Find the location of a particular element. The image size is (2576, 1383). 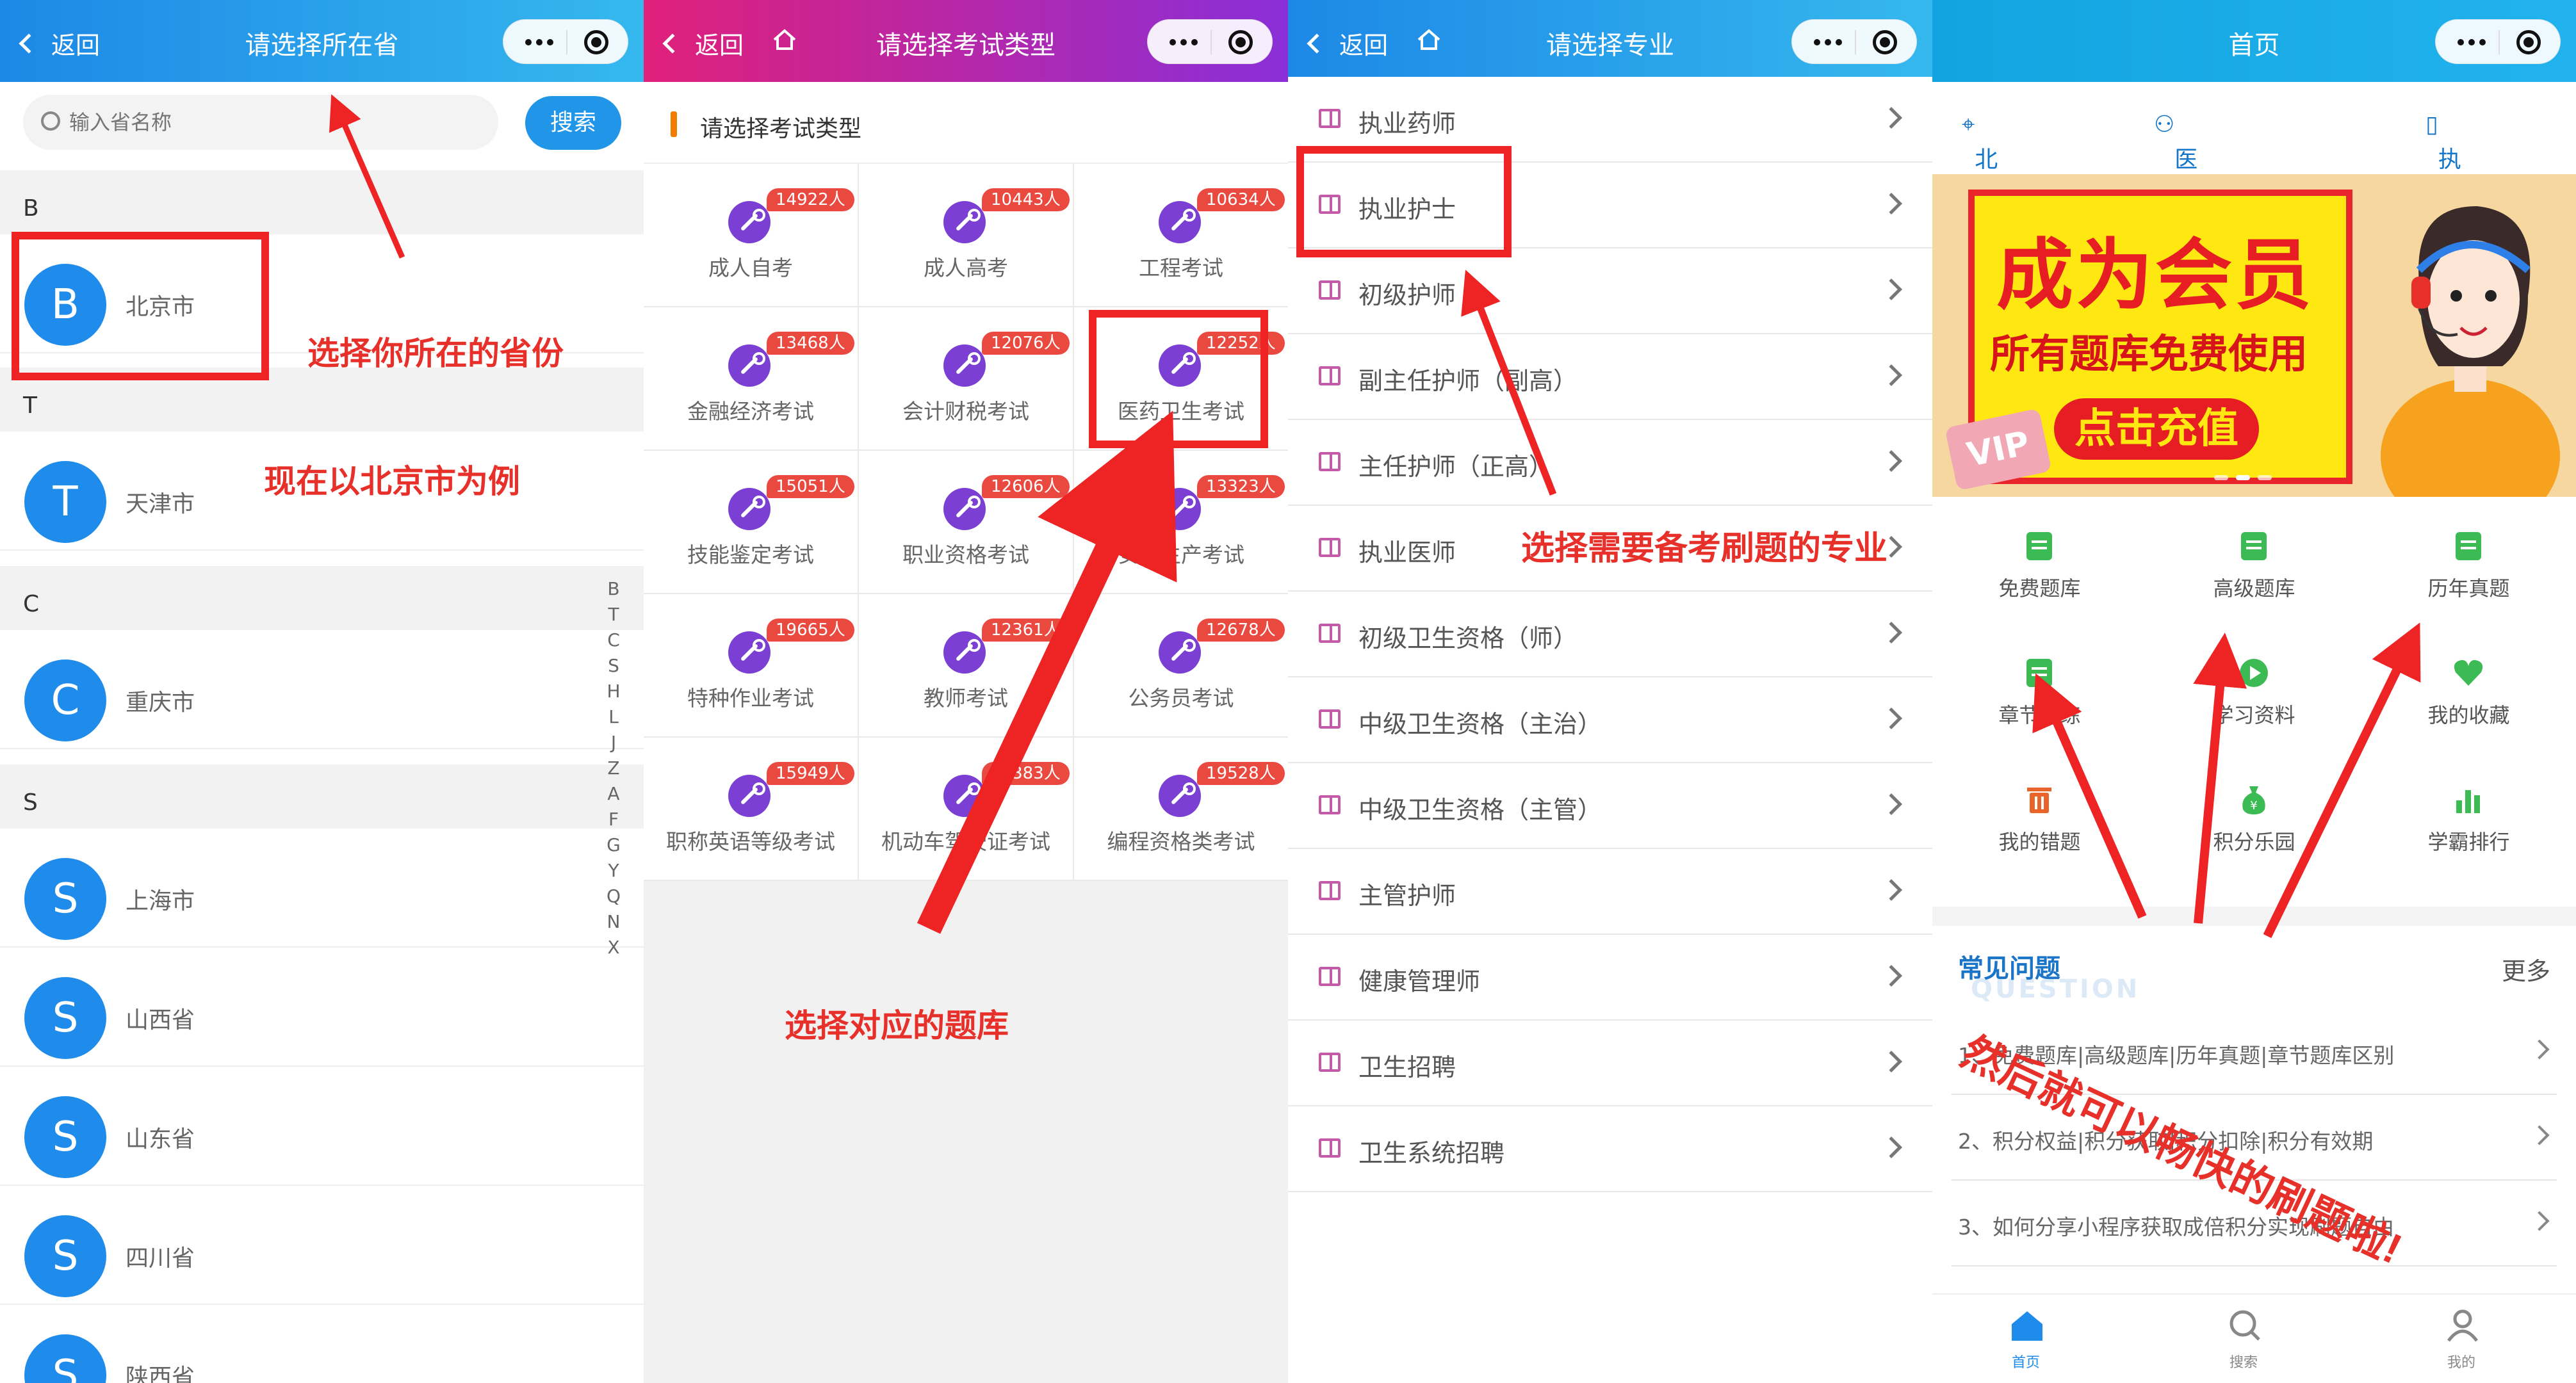

index-letter: C is located at coordinates (613, 640).